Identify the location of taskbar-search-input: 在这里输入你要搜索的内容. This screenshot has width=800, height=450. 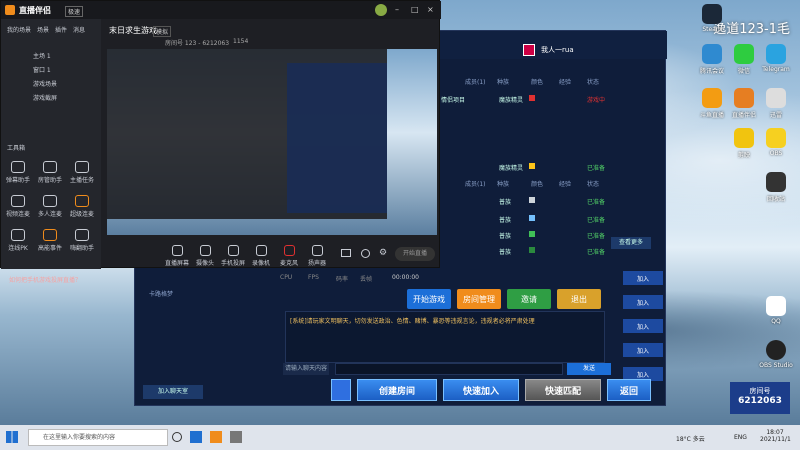
(98, 437).